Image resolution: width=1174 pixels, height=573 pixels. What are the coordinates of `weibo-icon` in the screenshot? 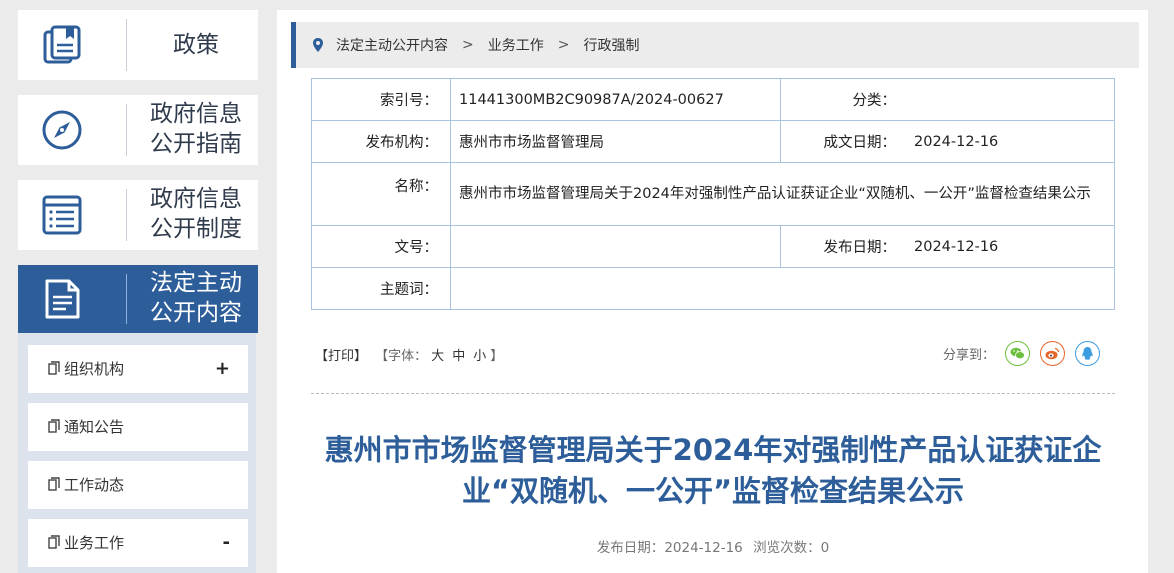 It's located at (1052, 353).